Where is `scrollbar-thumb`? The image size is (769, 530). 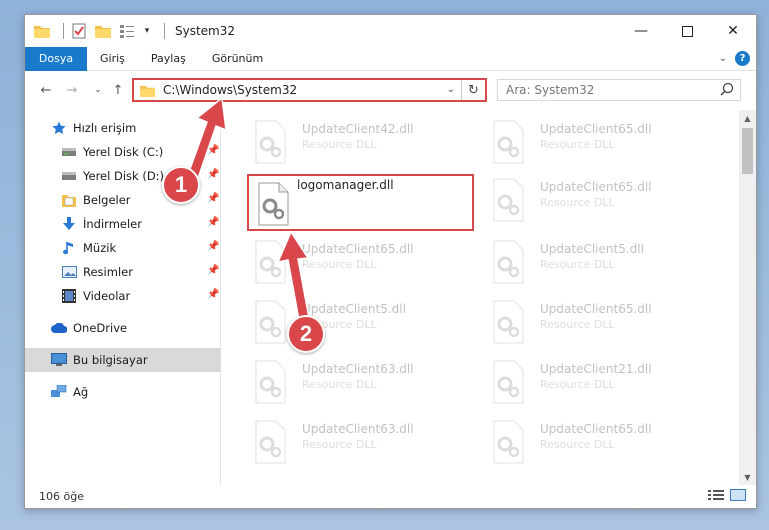
scrollbar-thumb is located at coordinates (747, 151).